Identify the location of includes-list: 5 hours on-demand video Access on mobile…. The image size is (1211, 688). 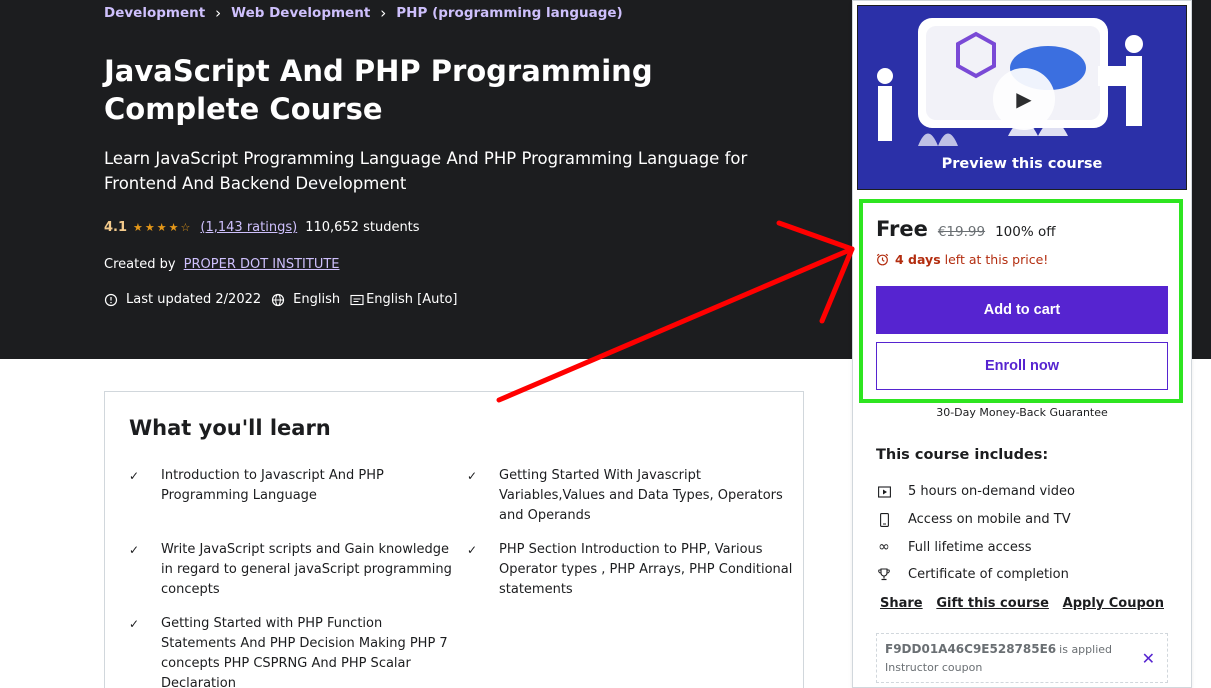
(975, 533).